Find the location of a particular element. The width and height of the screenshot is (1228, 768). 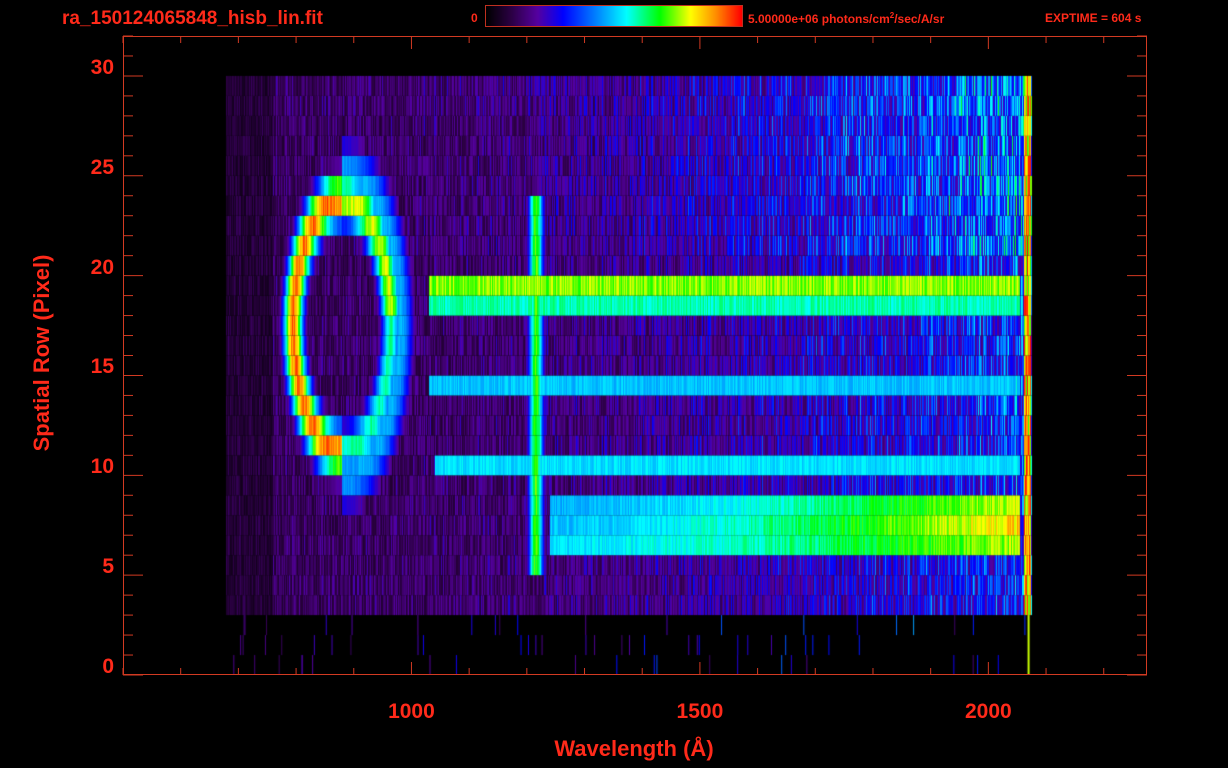

y-tick-label: 10 is located at coordinates (102, 467).